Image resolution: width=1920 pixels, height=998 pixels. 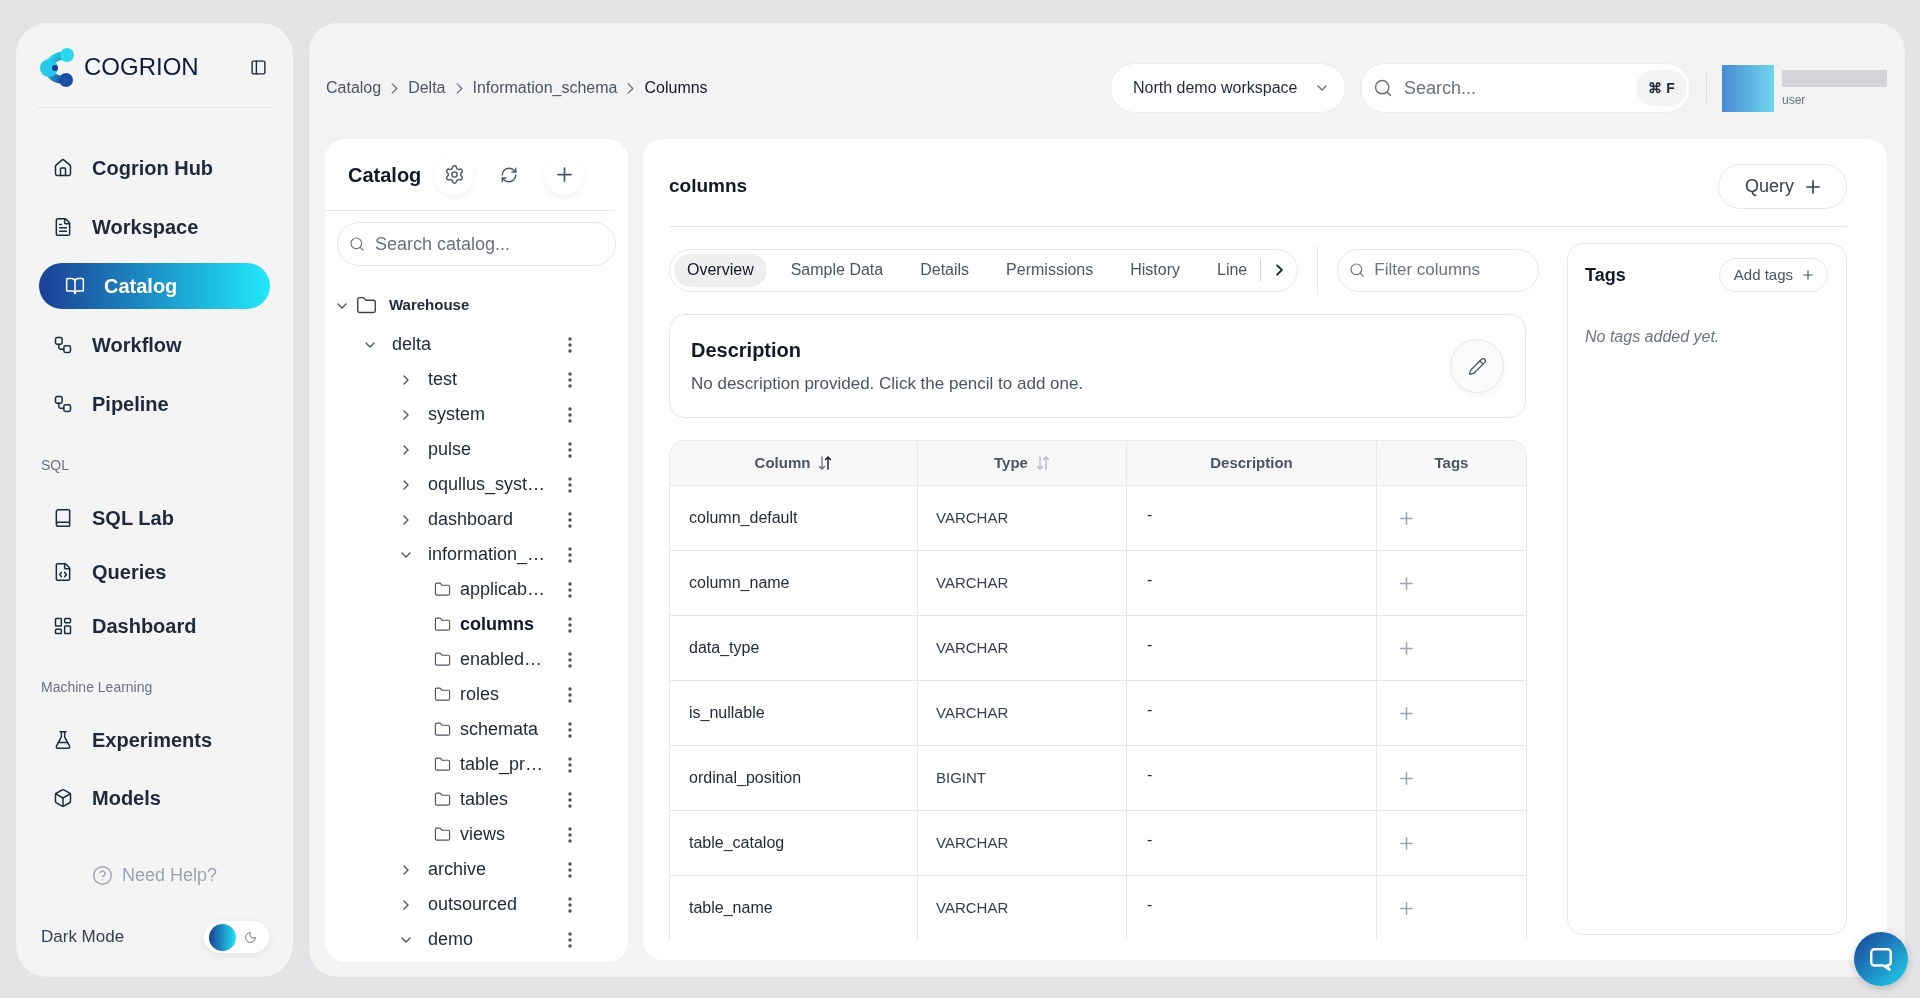 What do you see at coordinates (497, 624) in the screenshot?
I see `tree-item: columns` at bounding box center [497, 624].